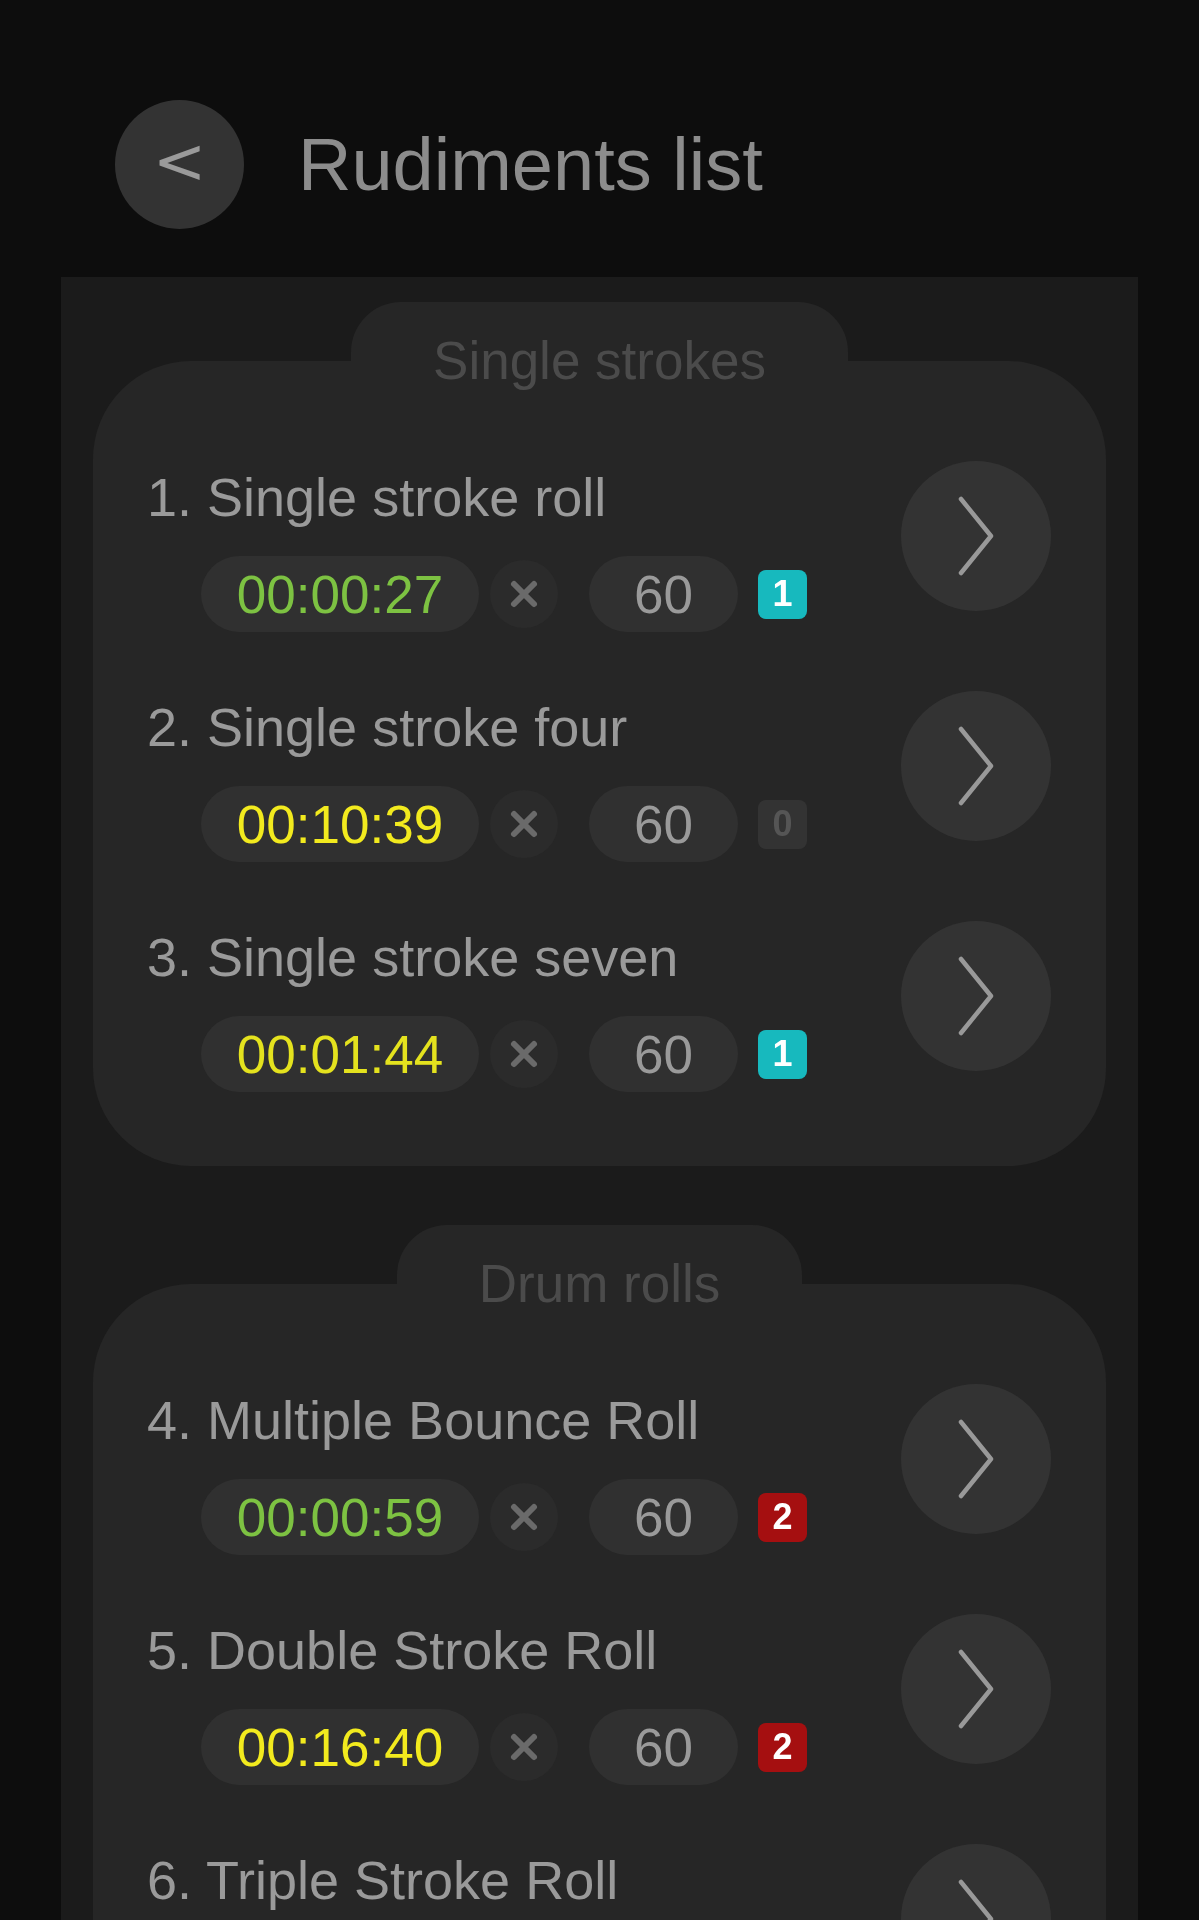  Describe the element at coordinates (388, 727) in the screenshot. I see `rudiment-name: 2. Single stroke four` at that location.